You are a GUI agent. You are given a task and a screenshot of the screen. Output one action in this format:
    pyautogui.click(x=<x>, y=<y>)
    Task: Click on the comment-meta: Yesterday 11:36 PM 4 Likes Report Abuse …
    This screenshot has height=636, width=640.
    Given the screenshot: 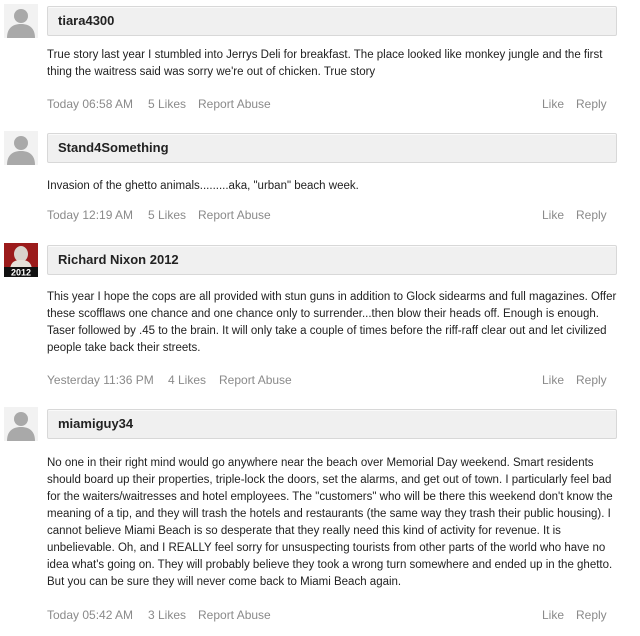 What is the action you would take?
    pyautogui.click(x=327, y=381)
    